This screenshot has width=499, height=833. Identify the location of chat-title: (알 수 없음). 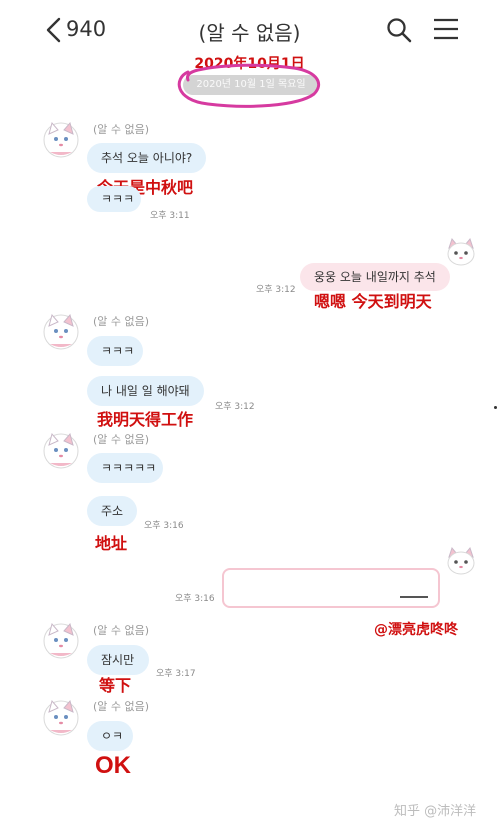
(249, 33).